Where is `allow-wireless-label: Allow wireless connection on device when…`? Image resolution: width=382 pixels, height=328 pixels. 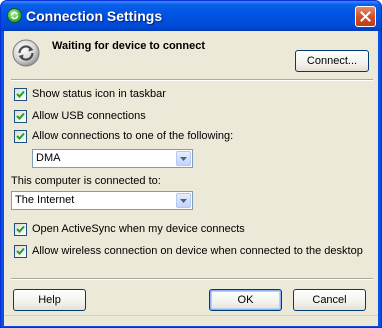 allow-wireless-label: Allow wireless connection on device when… is located at coordinates (197, 251).